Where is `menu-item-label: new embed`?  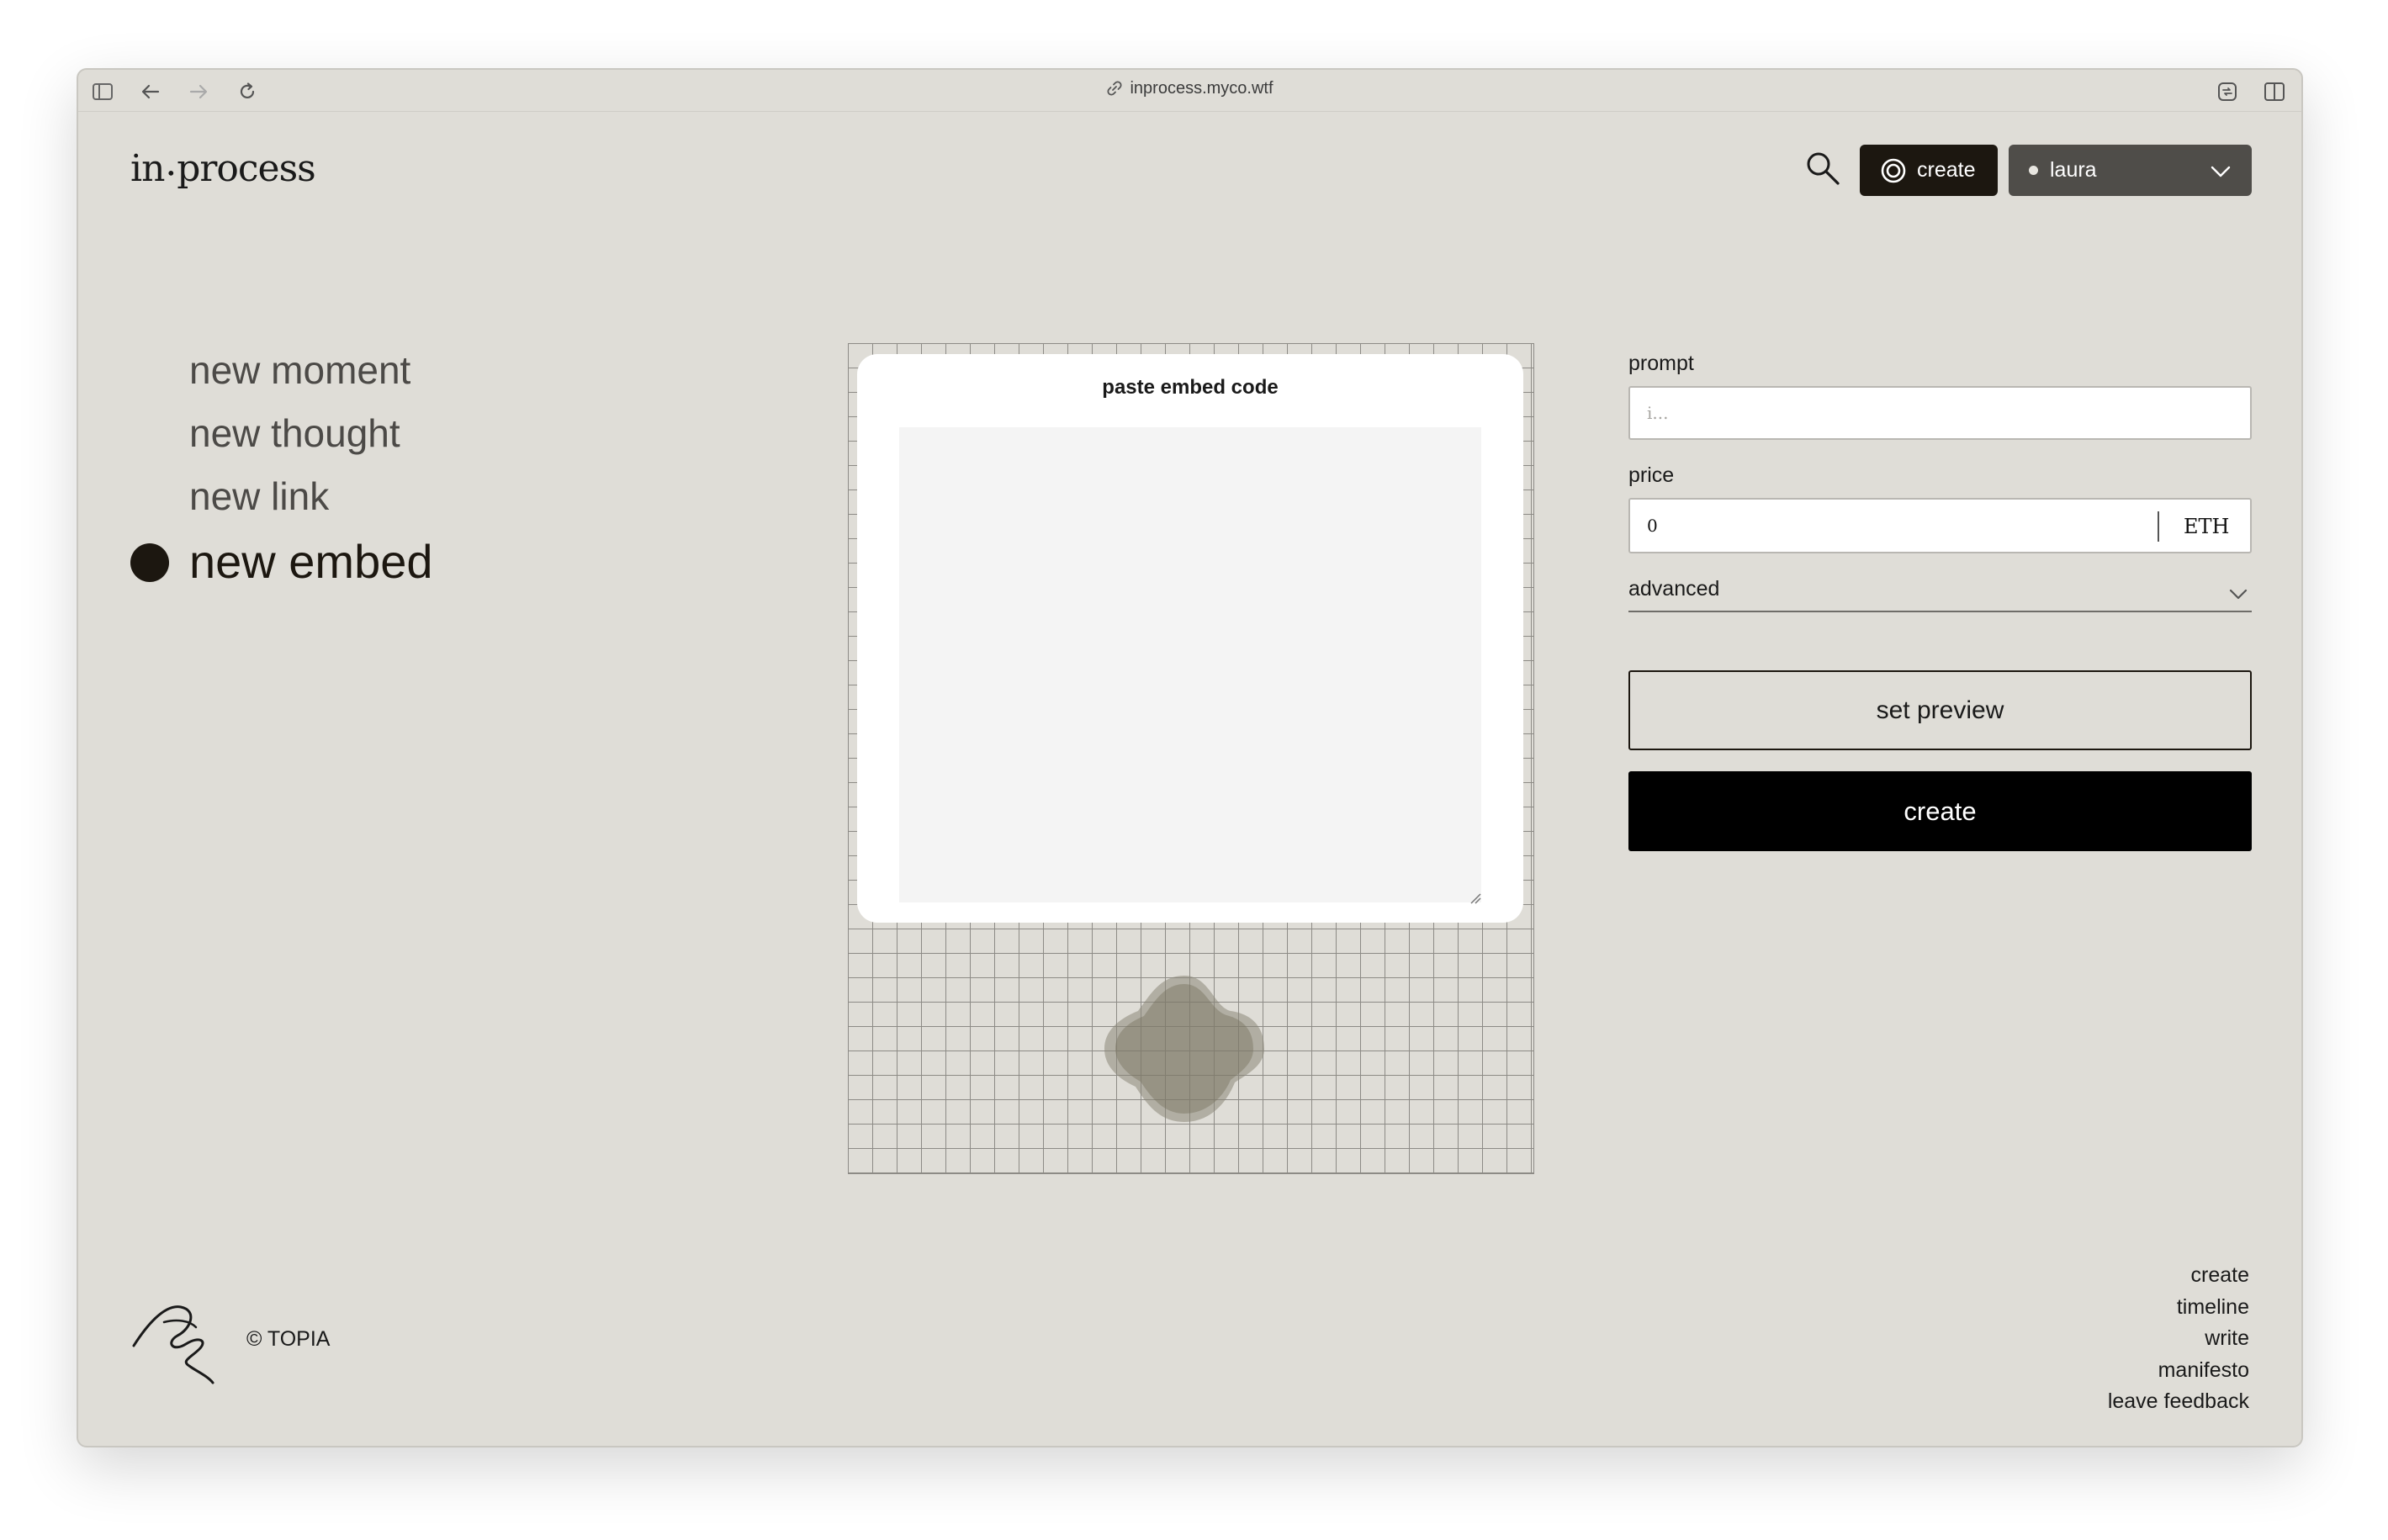 menu-item-label: new embed is located at coordinates (311, 561).